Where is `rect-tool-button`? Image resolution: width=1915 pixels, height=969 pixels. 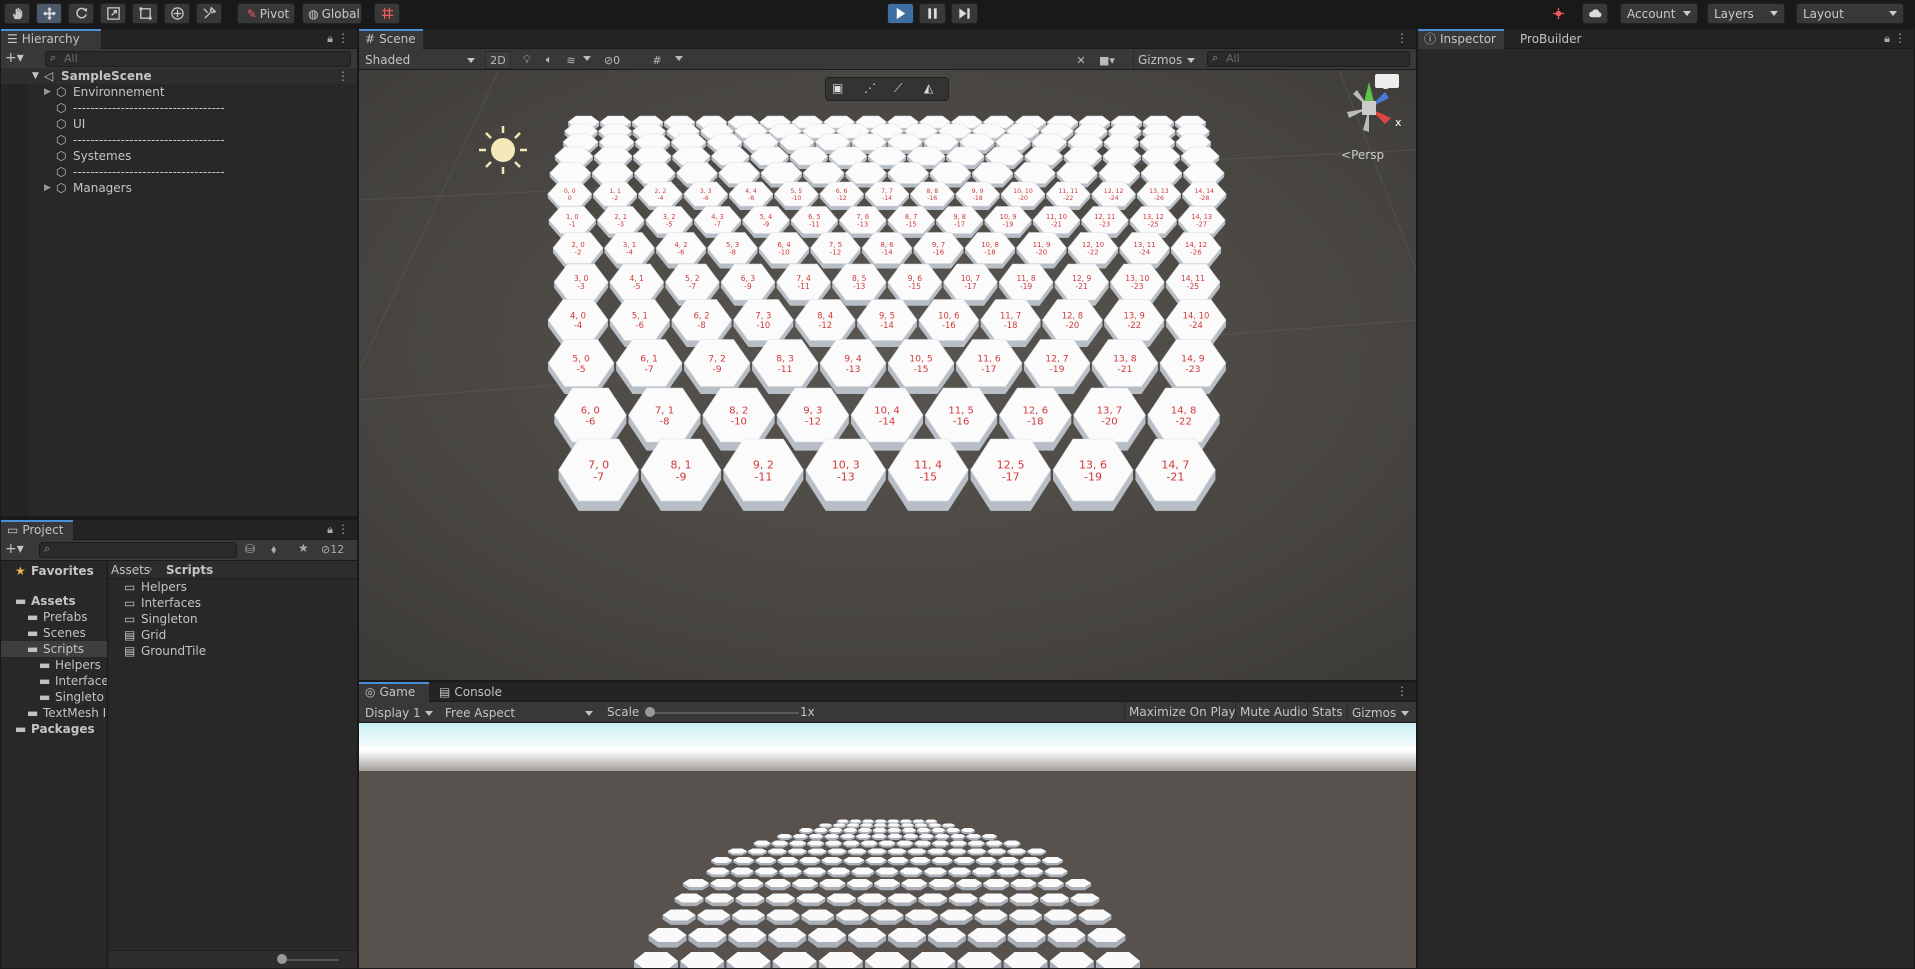 rect-tool-button is located at coordinates (145, 13).